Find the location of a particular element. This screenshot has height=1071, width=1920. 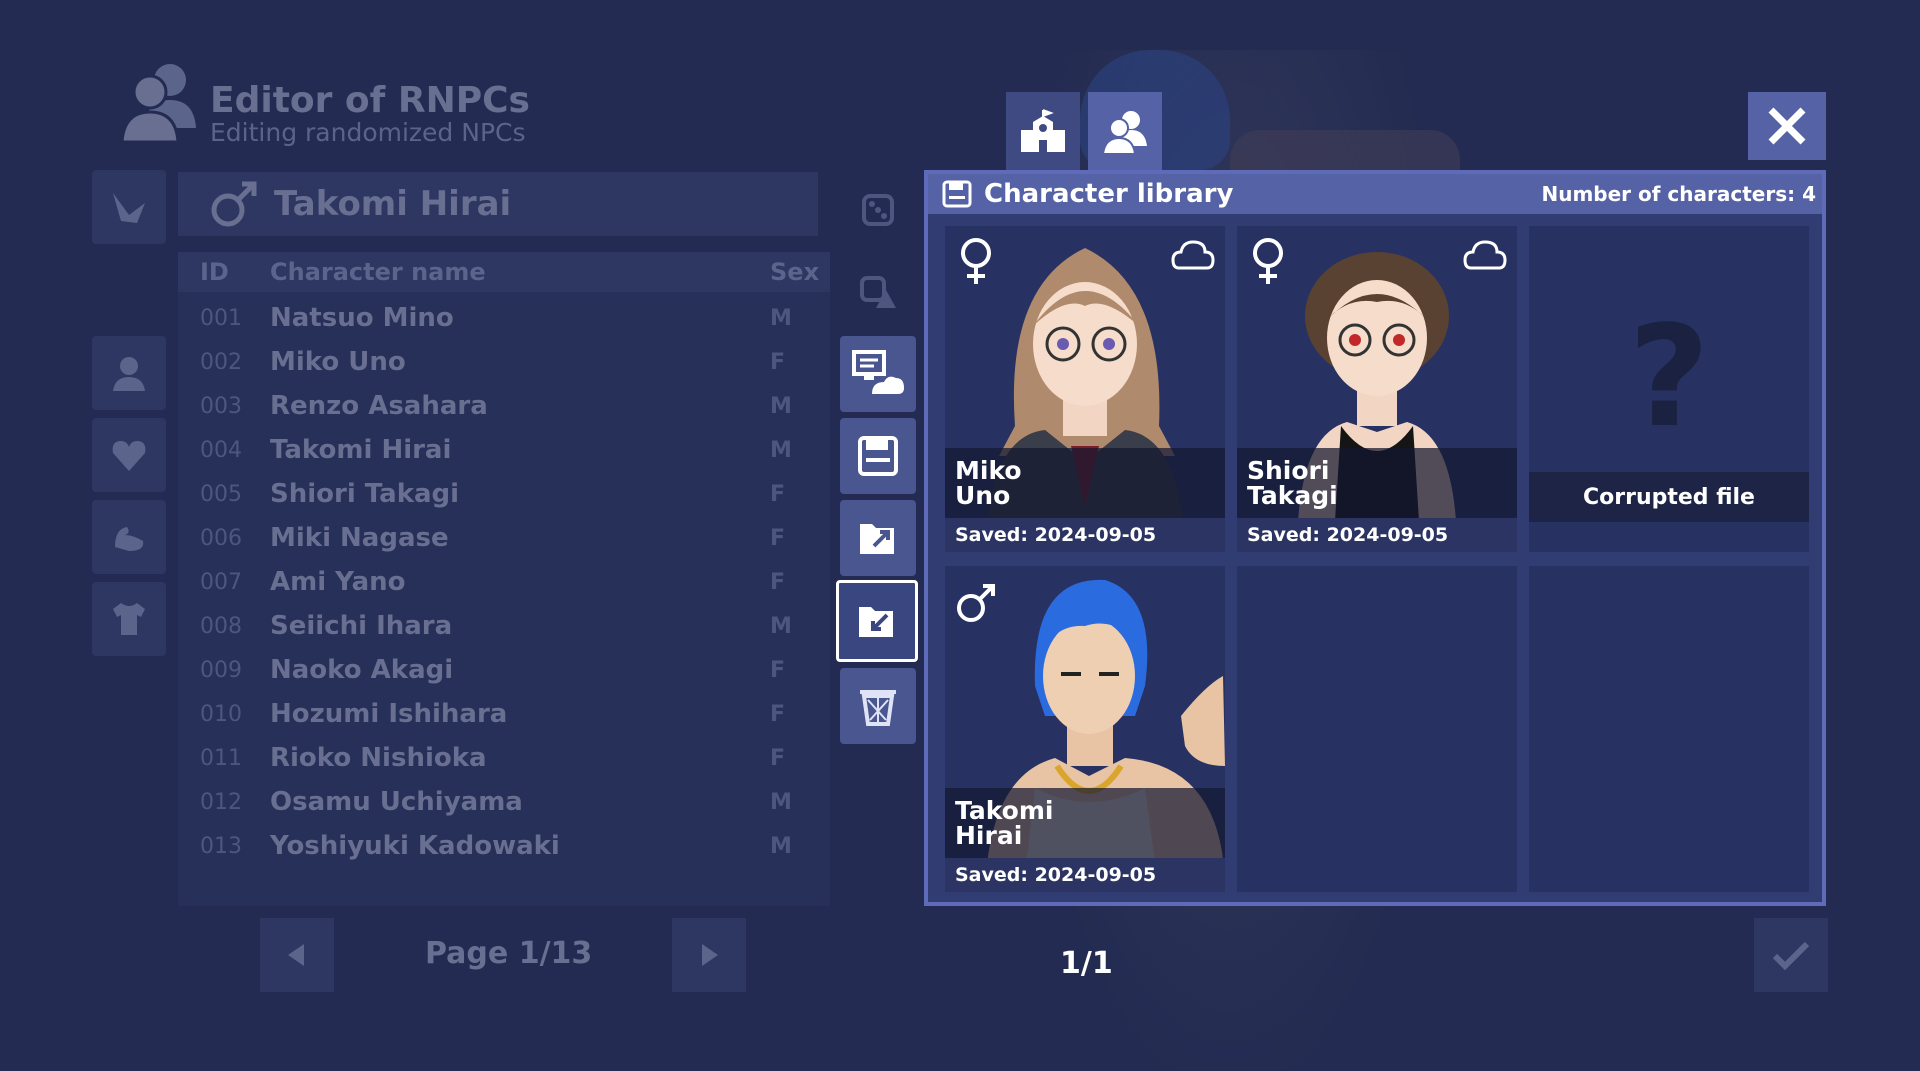

library-slot-takomi-hirai: Takomi Hirai Saved: 2024-09-05 is located at coordinates (1085, 729).